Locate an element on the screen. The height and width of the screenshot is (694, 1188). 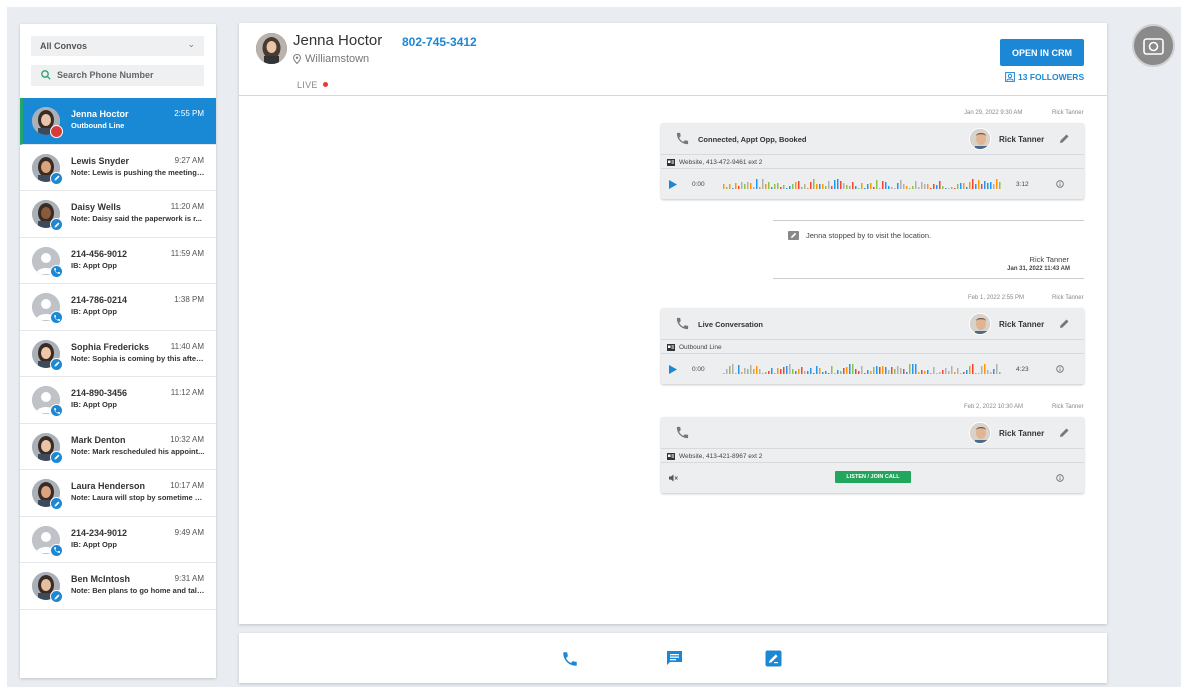
conversation-name: 214-234-9012 is located at coordinates (99, 532).